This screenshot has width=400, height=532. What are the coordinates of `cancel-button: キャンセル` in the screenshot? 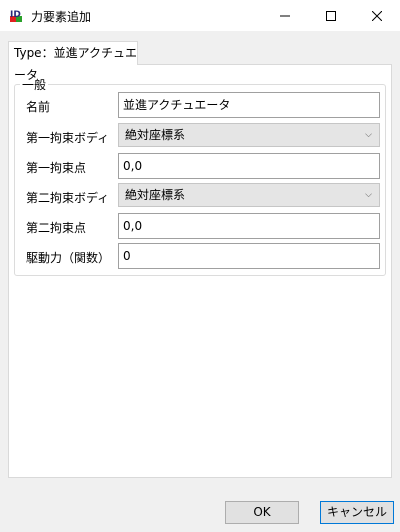 It's located at (357, 512).